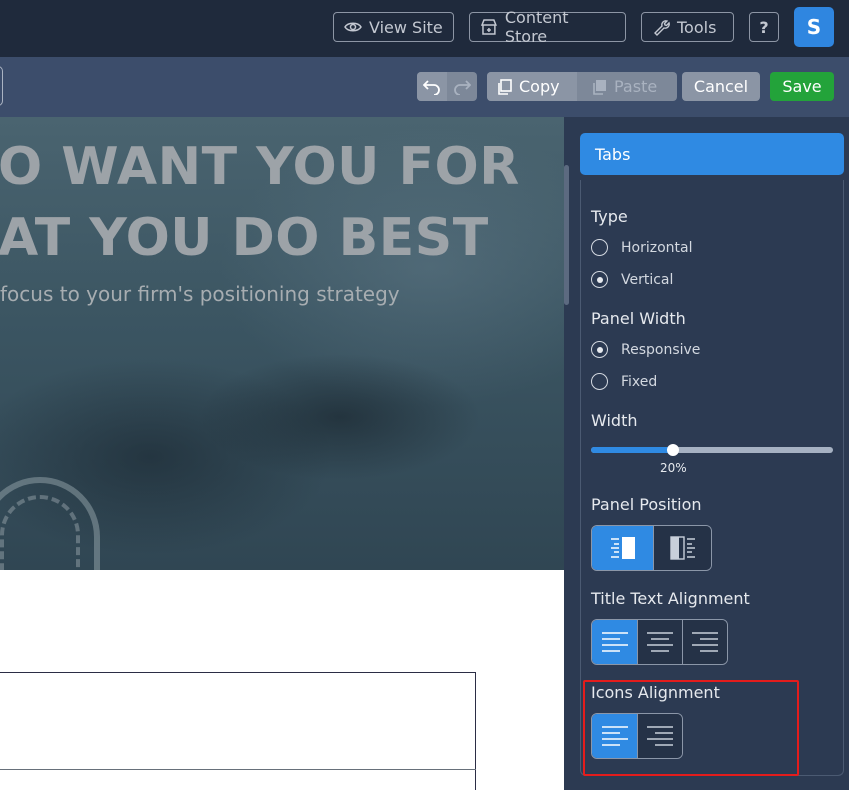 The height and width of the screenshot is (790, 849). What do you see at coordinates (639, 381) in the screenshot?
I see `panel-width-option-fixed-label: Fixed` at bounding box center [639, 381].